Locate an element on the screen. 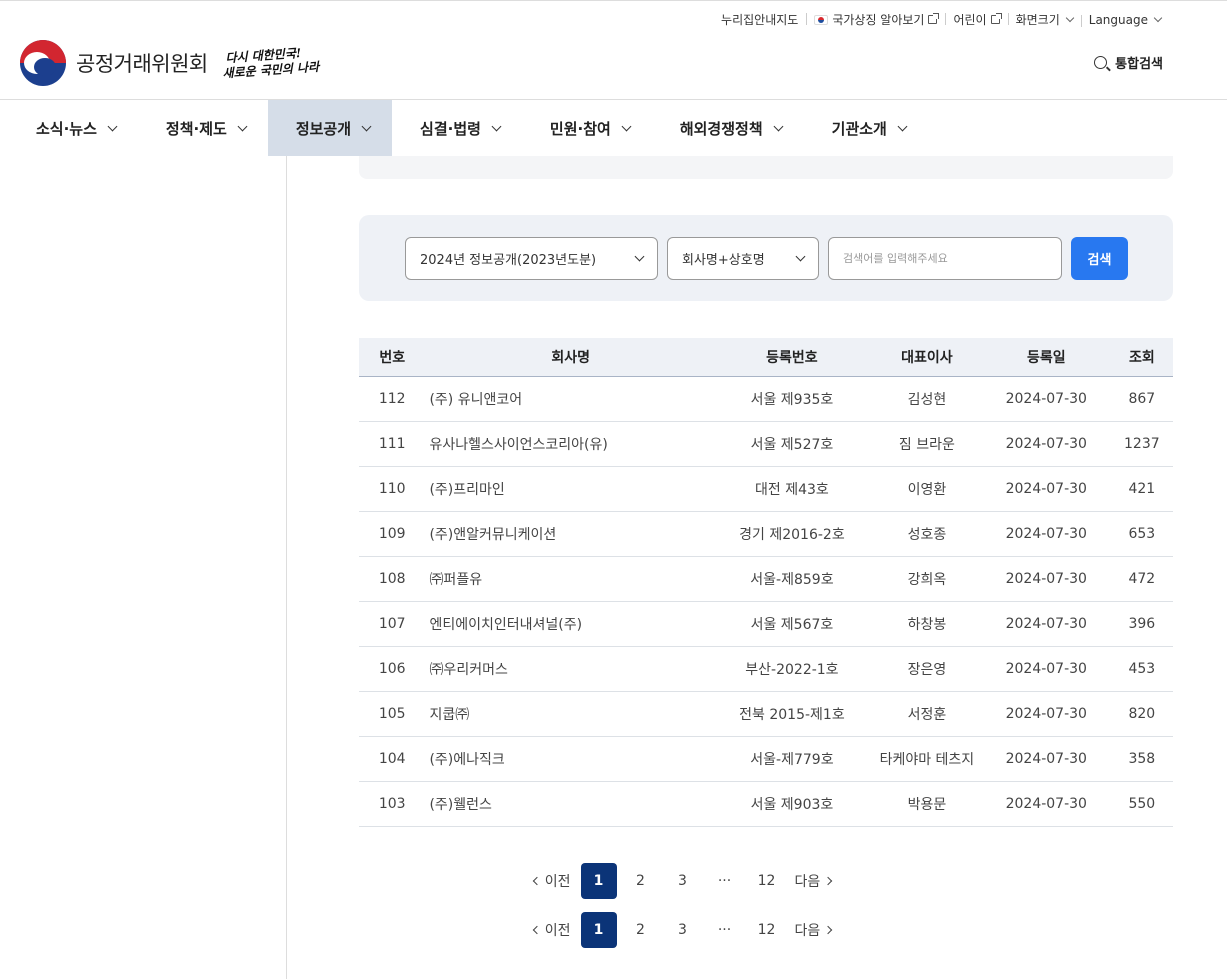  search-icon is located at coordinates (1101, 62).